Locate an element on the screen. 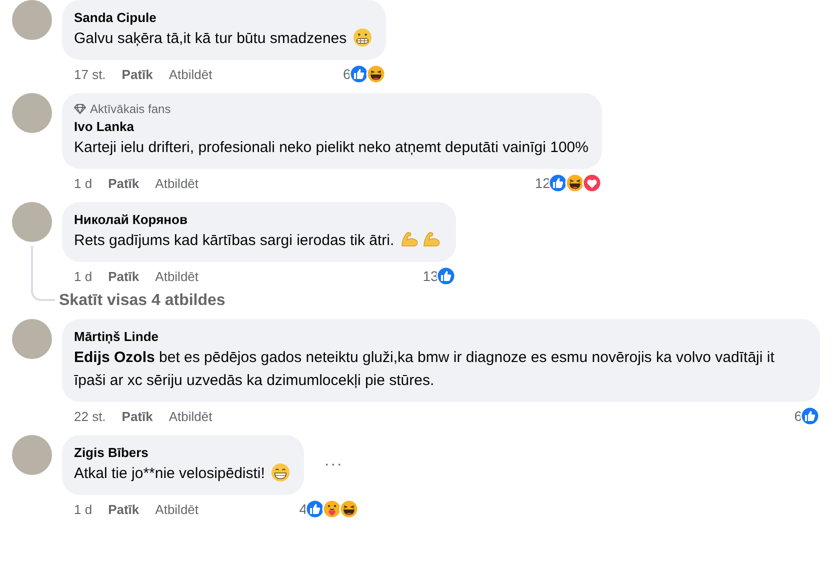  hugging-face-icon is located at coordinates (332, 509).